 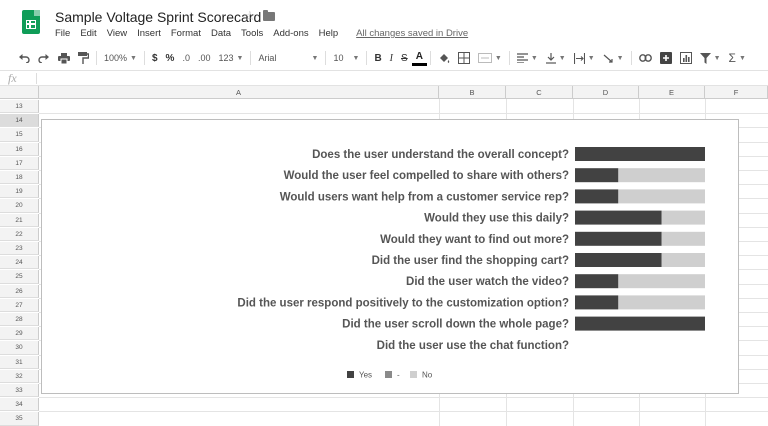 What do you see at coordinates (19, 320) in the screenshot?
I see `row-header-28: 28` at bounding box center [19, 320].